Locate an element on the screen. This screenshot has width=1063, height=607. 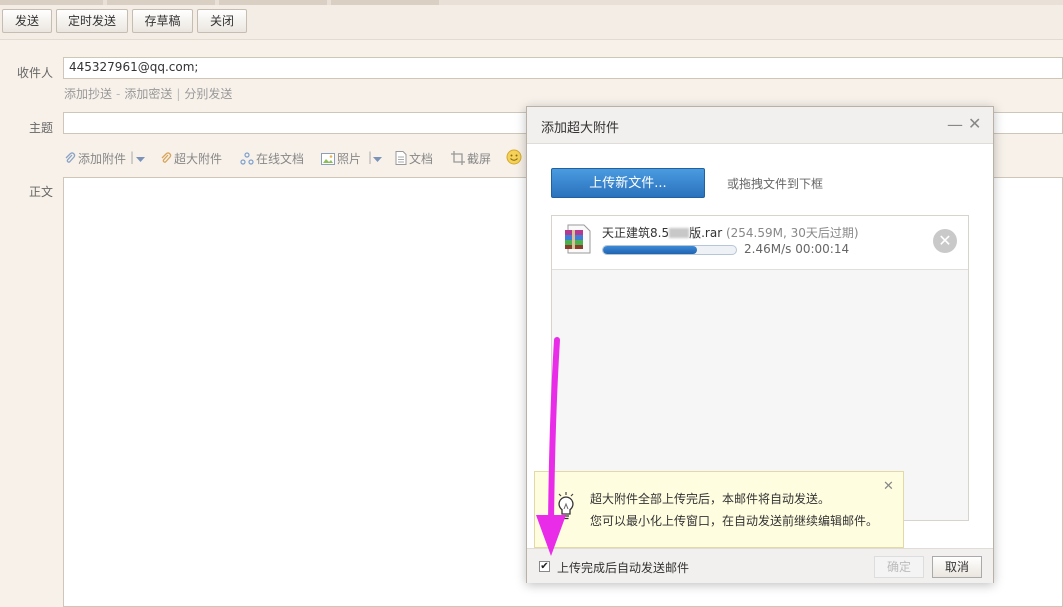
add-attachment-label: 添加附件 is located at coordinates (102, 159).